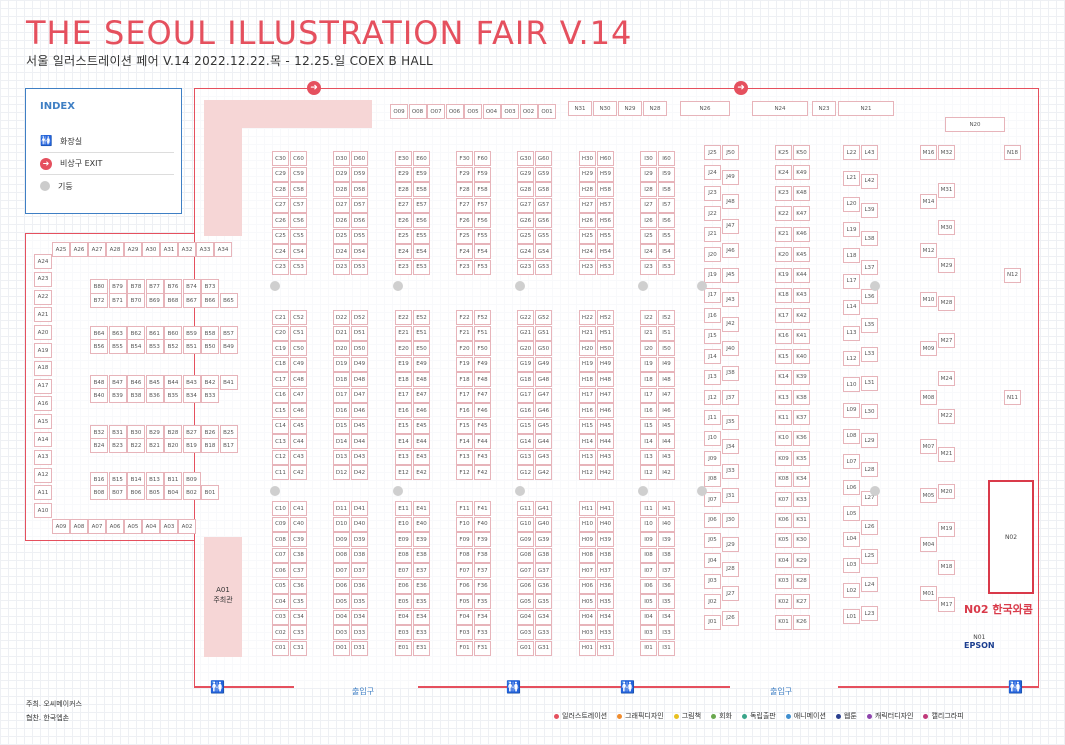 The height and width of the screenshot is (745, 1065). Describe the element at coordinates (359, 508) in the screenshot. I see `booth-d41: D41` at that location.